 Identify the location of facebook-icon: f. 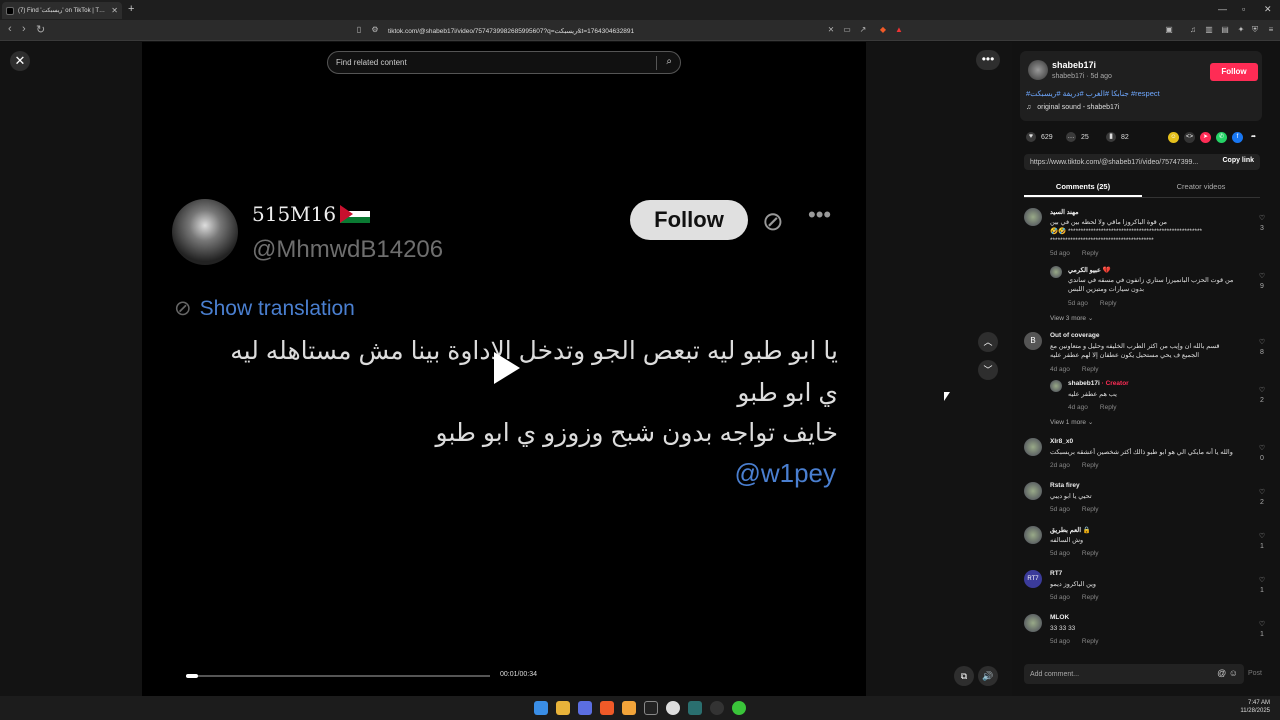
(1237, 137).